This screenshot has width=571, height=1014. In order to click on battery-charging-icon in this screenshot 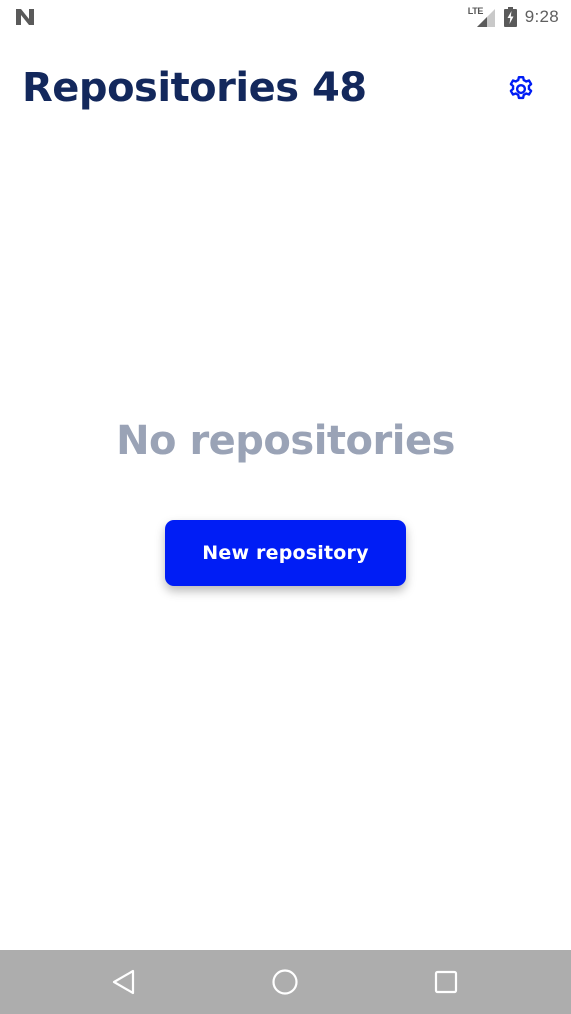, I will do `click(510, 17)`.